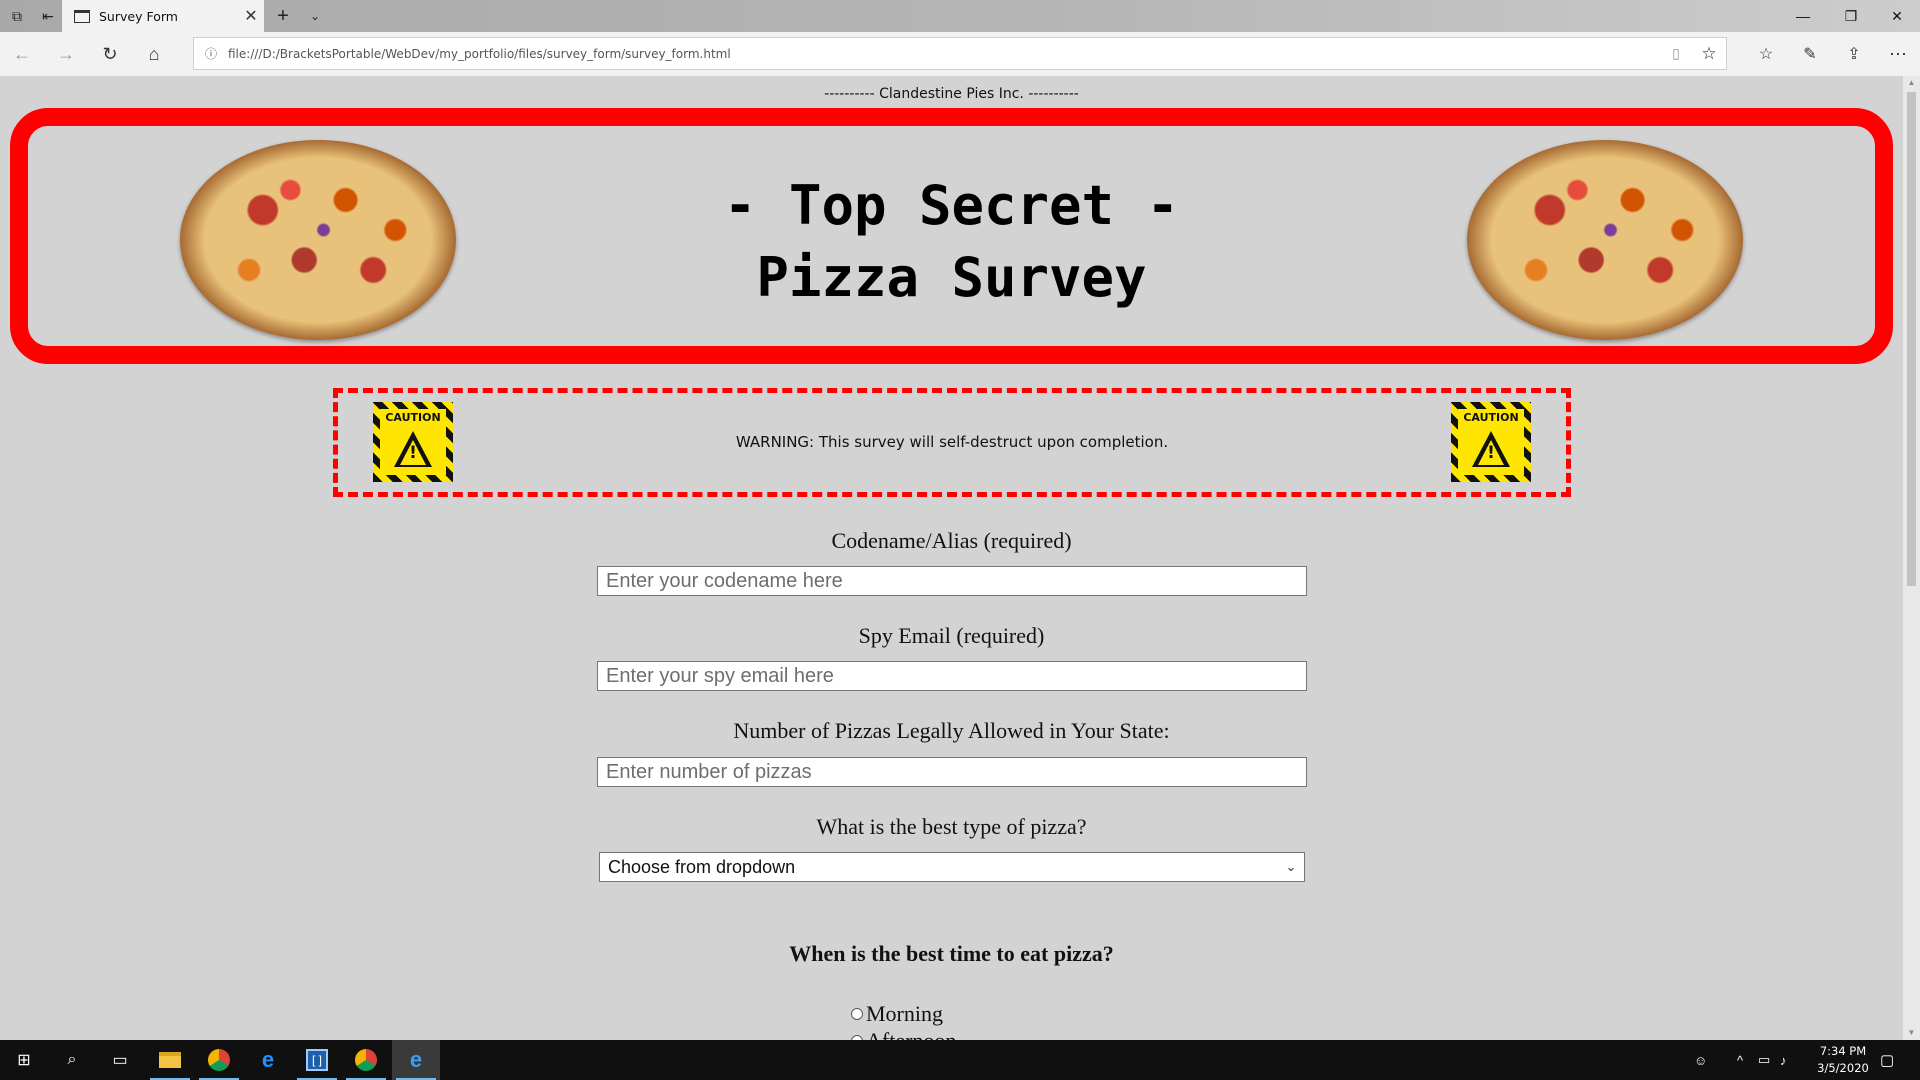 The width and height of the screenshot is (1920, 1080). What do you see at coordinates (904, 1013) in the screenshot?
I see `radio-label: Morning` at bounding box center [904, 1013].